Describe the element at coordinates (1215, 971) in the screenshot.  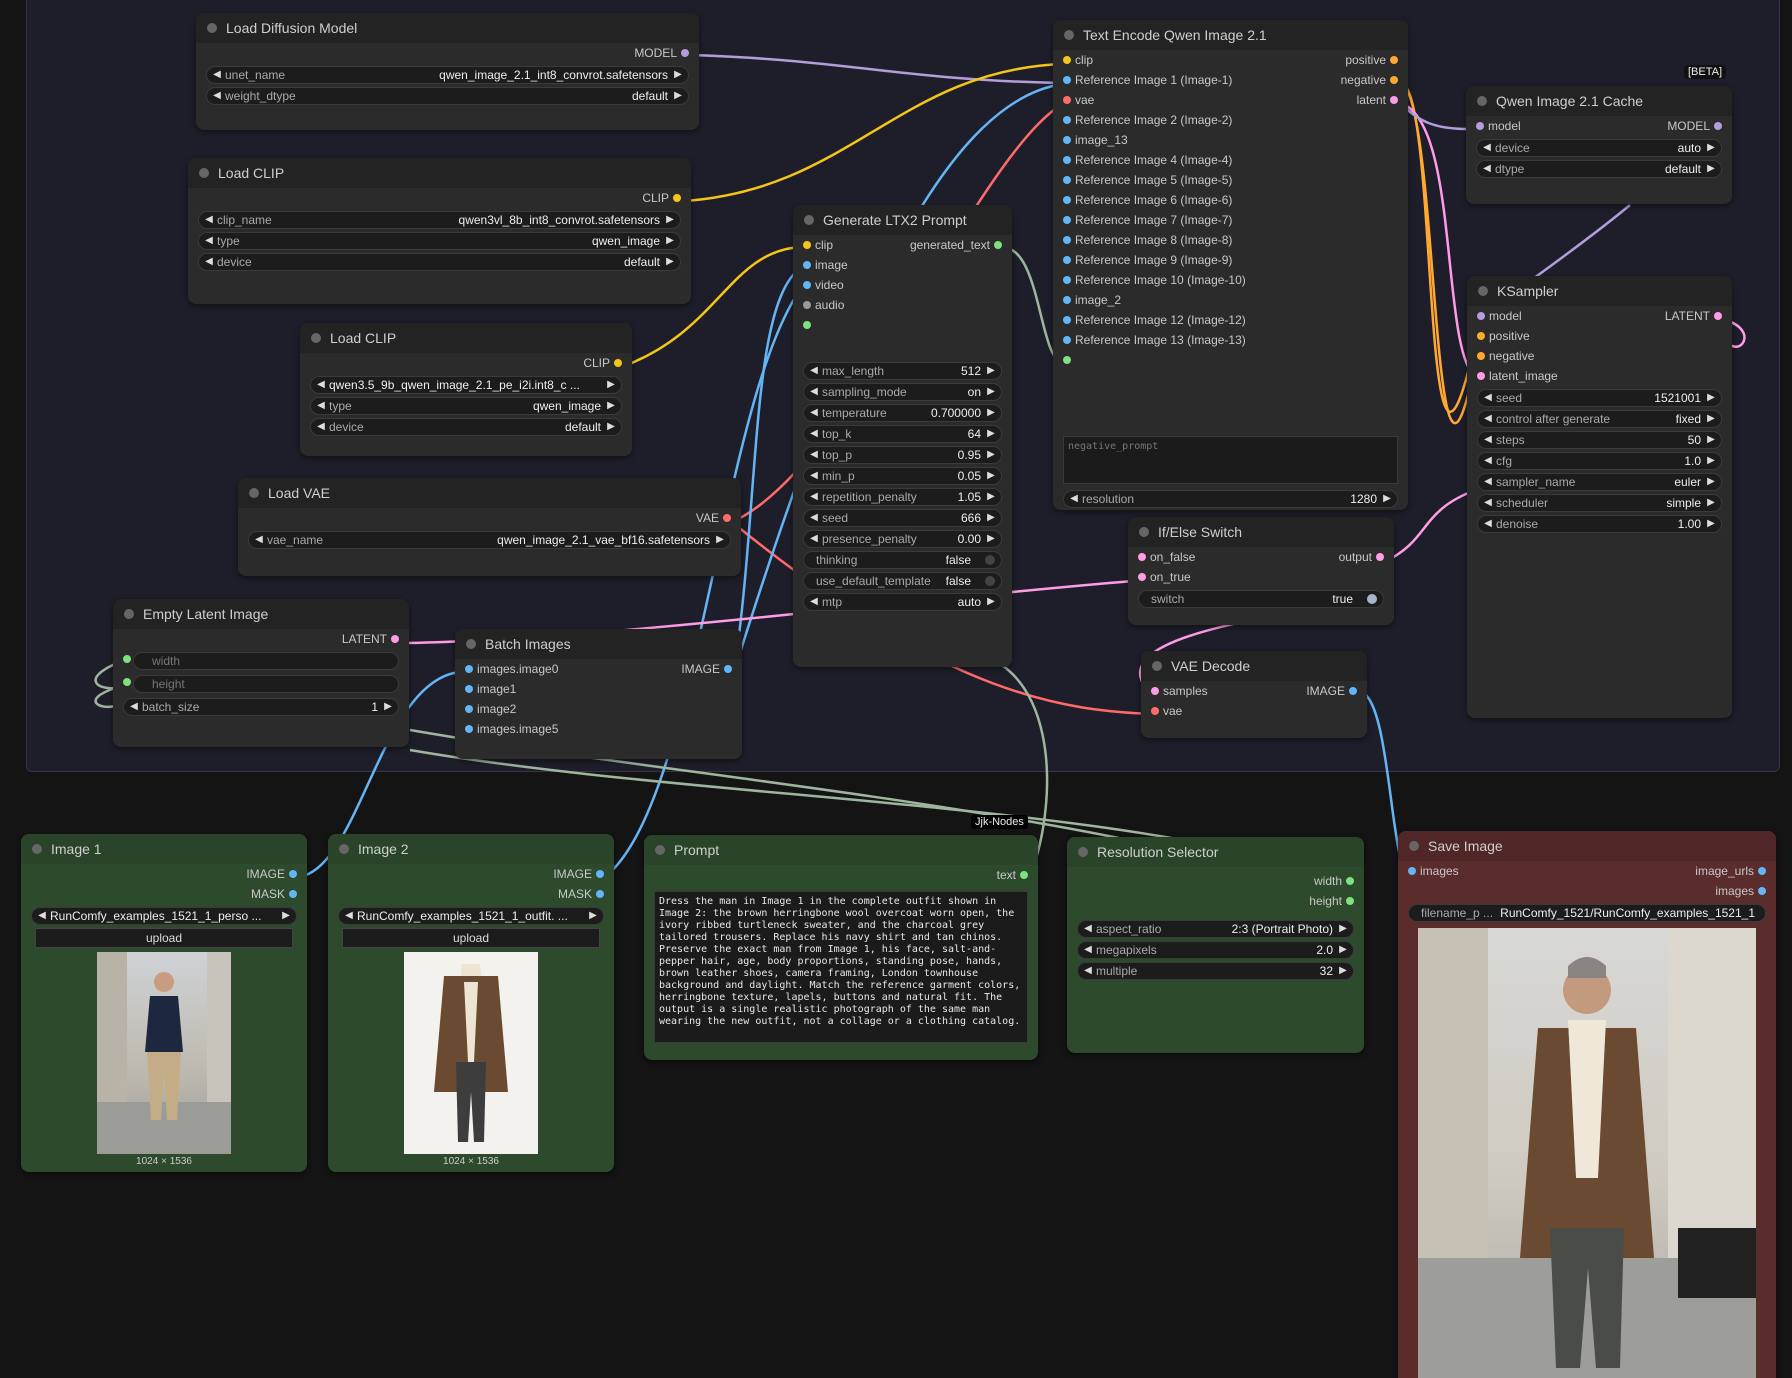
I see `multiple-input: ◀ multiple 32 ▶` at that location.